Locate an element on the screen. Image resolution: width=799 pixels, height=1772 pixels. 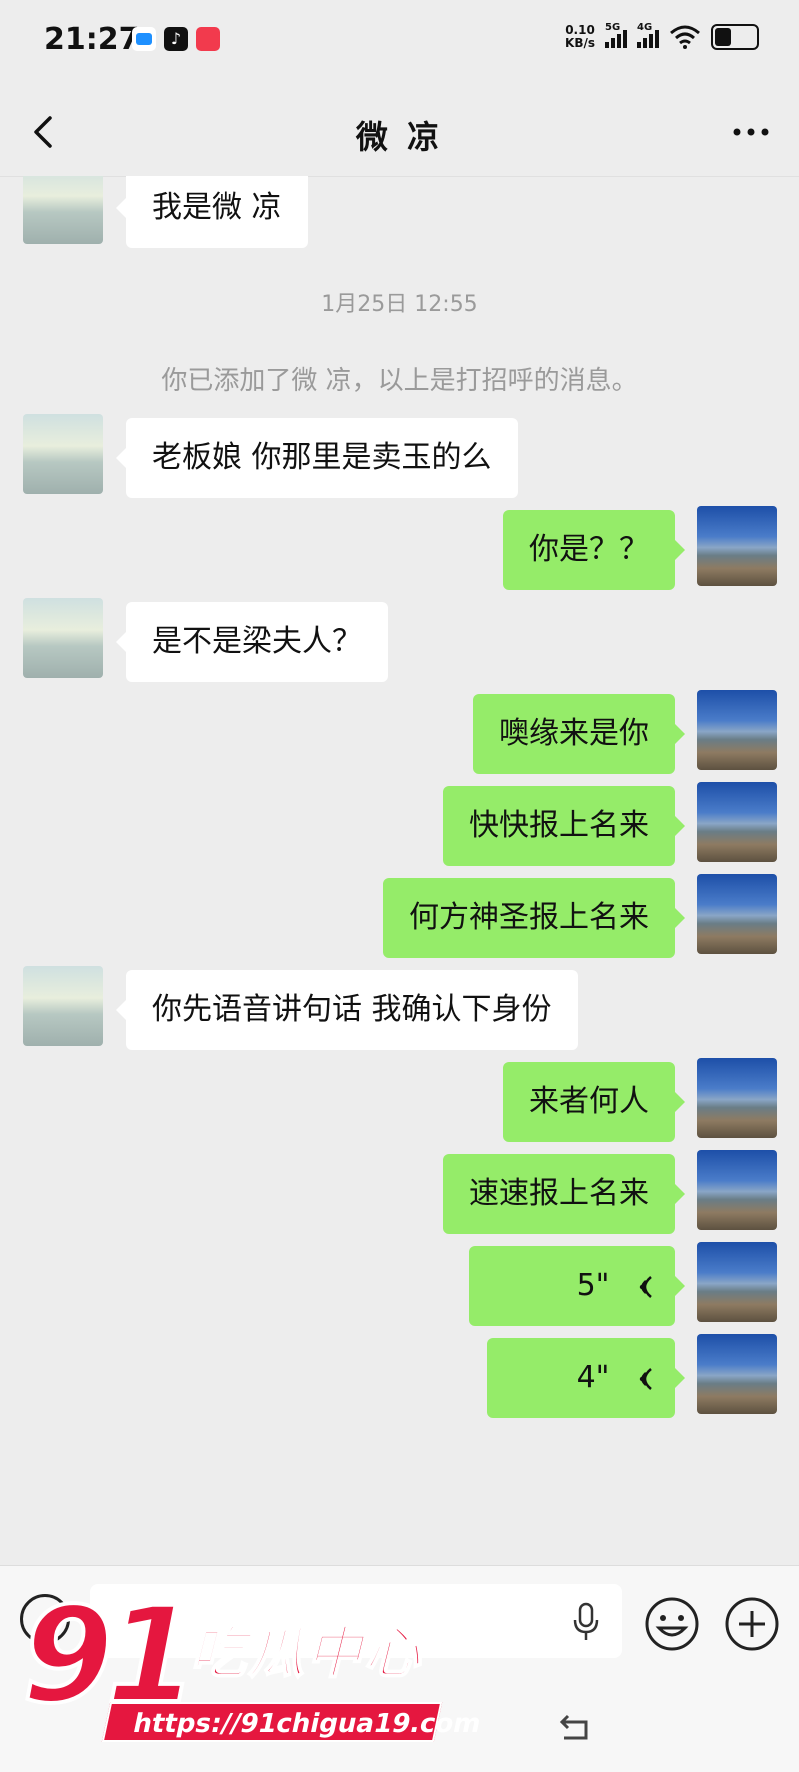
message-row: 5" is located at coordinates (399, 1286).